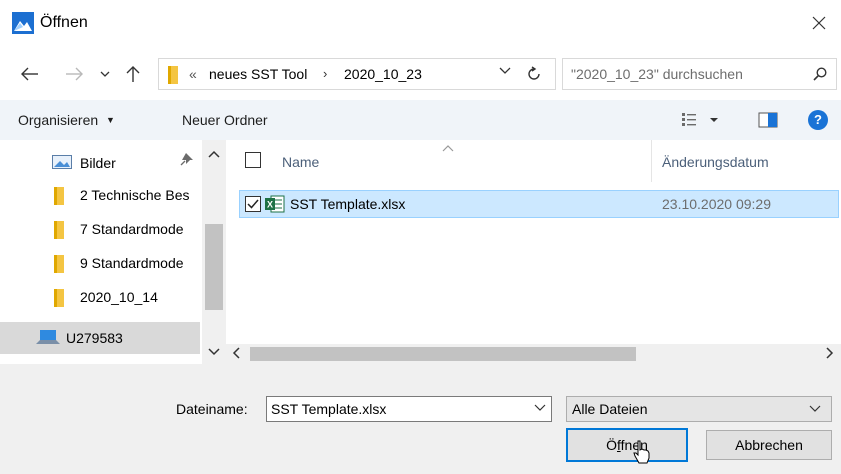  What do you see at coordinates (700, 119) in the screenshot?
I see `view-list-icon` at bounding box center [700, 119].